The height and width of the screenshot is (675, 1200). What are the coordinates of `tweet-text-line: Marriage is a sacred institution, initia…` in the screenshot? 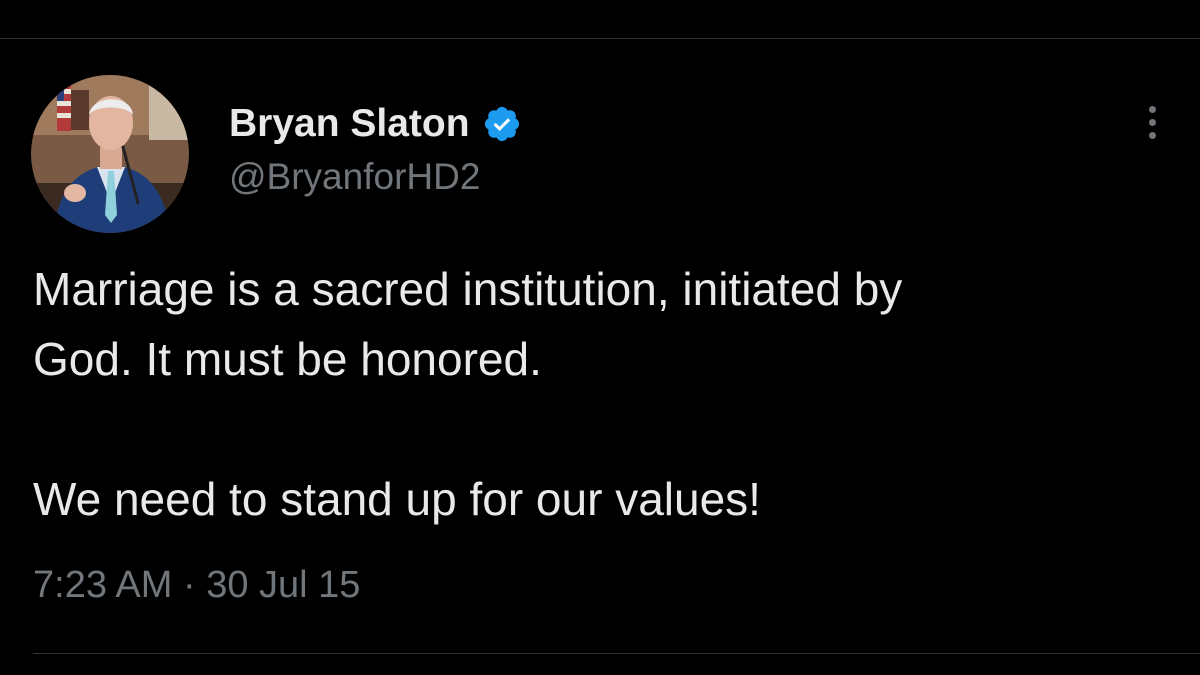 It's located at (468, 289).